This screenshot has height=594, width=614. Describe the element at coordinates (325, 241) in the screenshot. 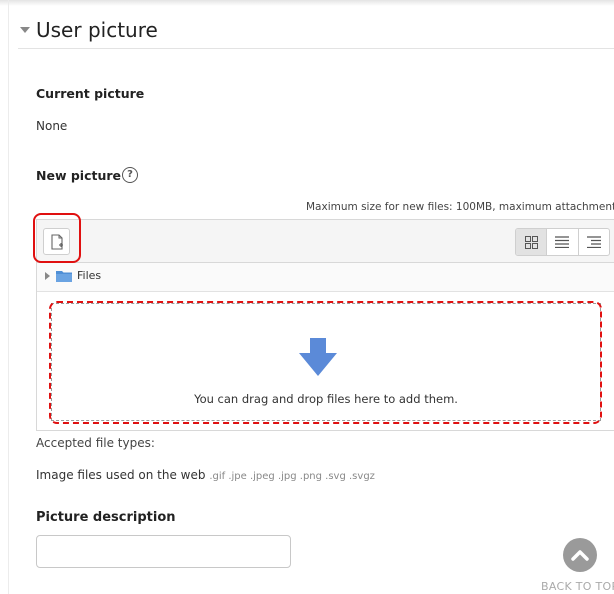

I see `file-manager-toolbar` at that location.